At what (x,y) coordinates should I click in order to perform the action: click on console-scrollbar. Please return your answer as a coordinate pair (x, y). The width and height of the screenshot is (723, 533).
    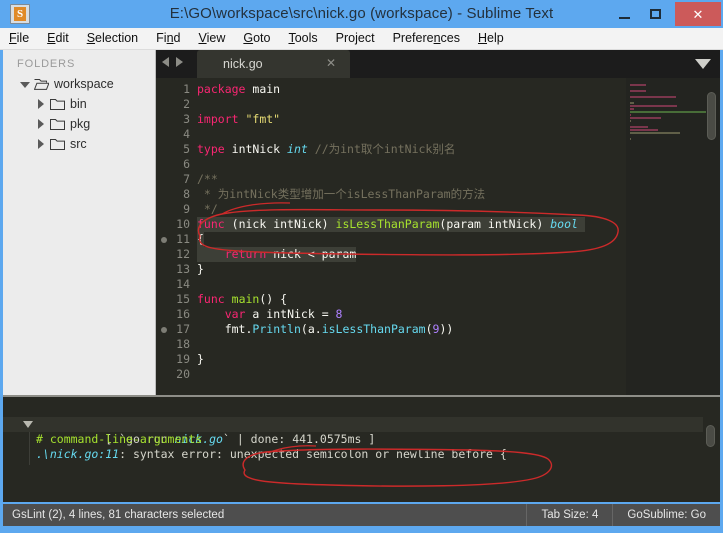
    Looking at the image, I should click on (710, 436).